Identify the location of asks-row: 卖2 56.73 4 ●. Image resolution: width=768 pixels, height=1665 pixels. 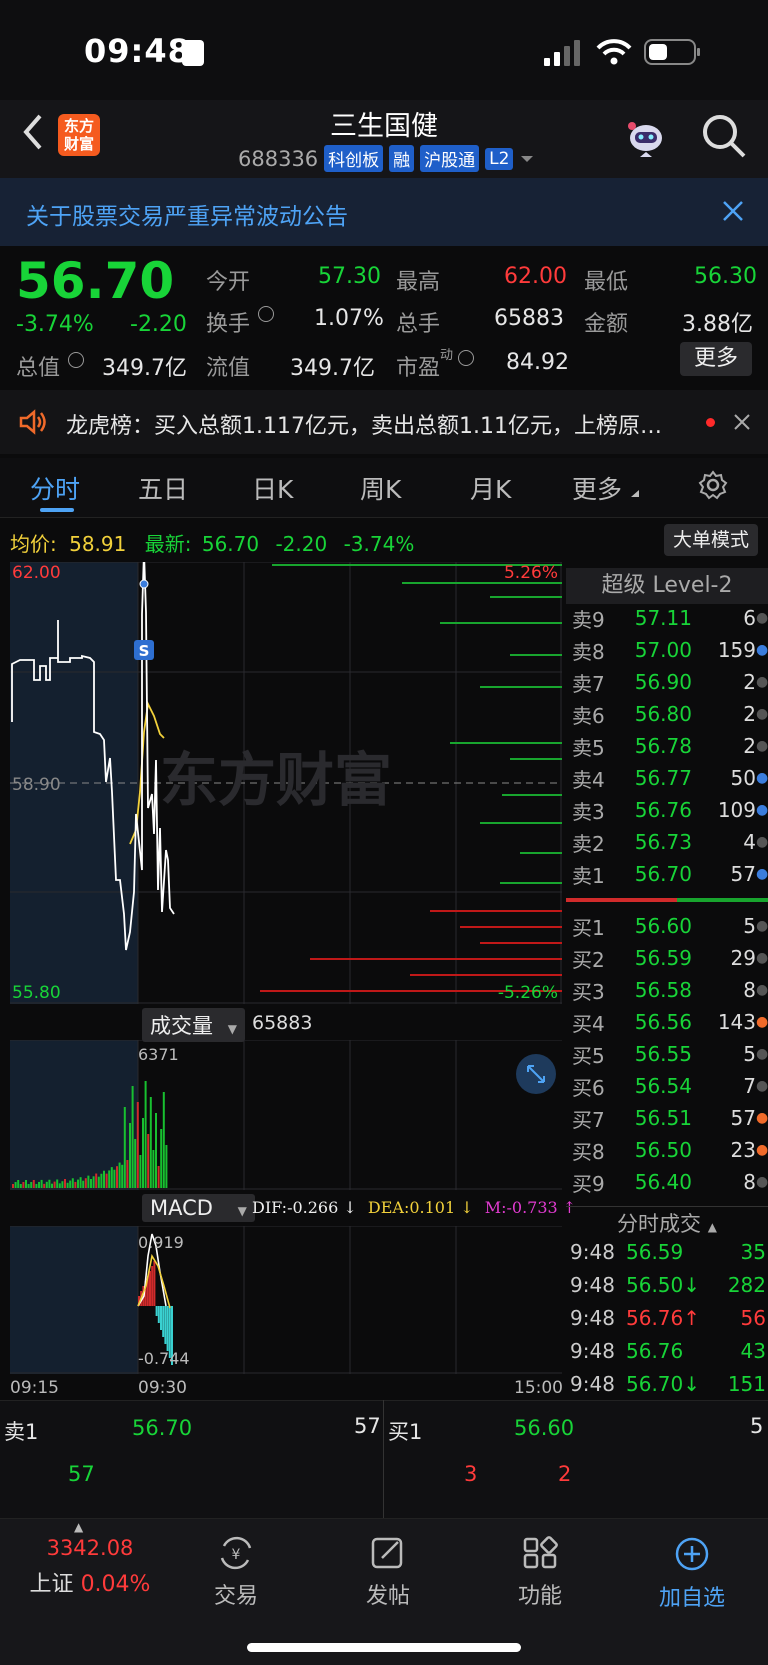
(670, 842).